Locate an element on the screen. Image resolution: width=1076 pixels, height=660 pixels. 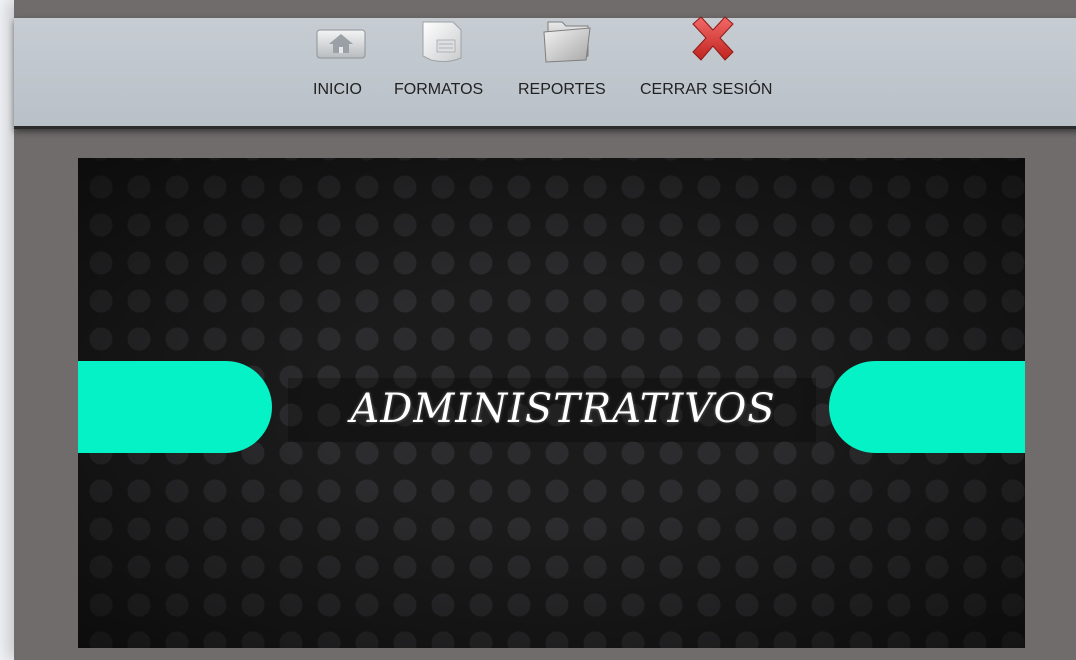
nav-item-formatos: FORMATOS is located at coordinates (444, 72).